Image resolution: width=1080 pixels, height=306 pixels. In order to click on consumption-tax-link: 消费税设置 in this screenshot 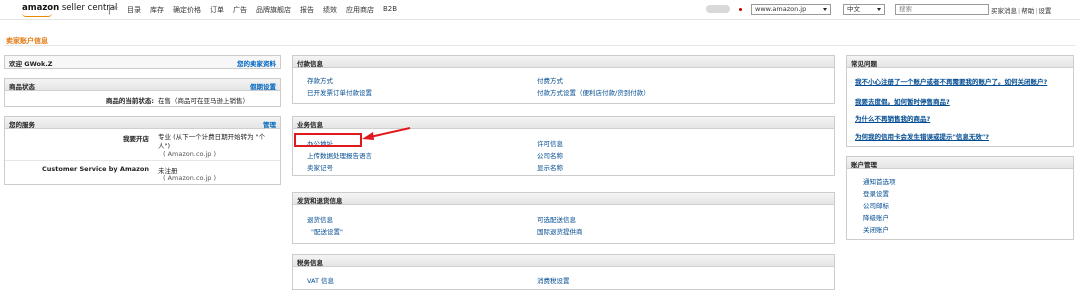, I will do `click(553, 280)`.